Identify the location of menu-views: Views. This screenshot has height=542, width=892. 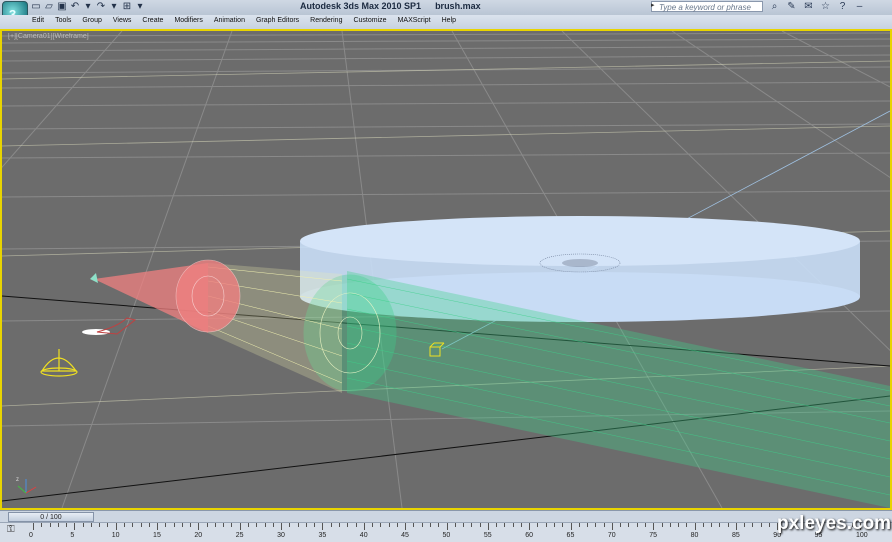
(122, 20).